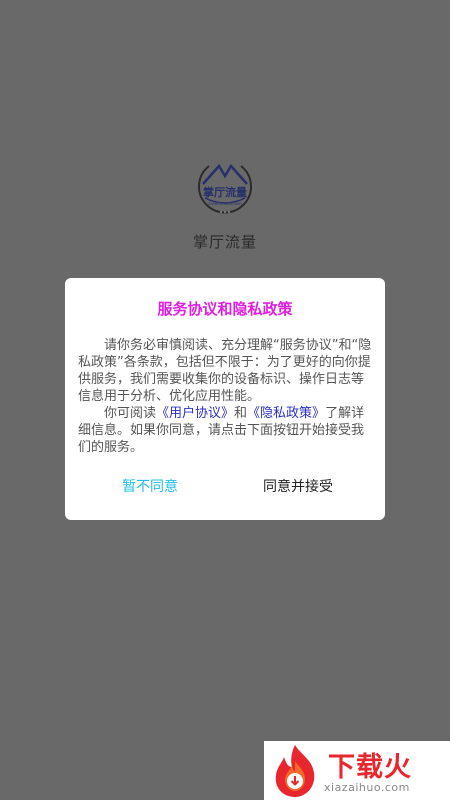  I want to click on app-name: 掌厅流量, so click(224, 242).